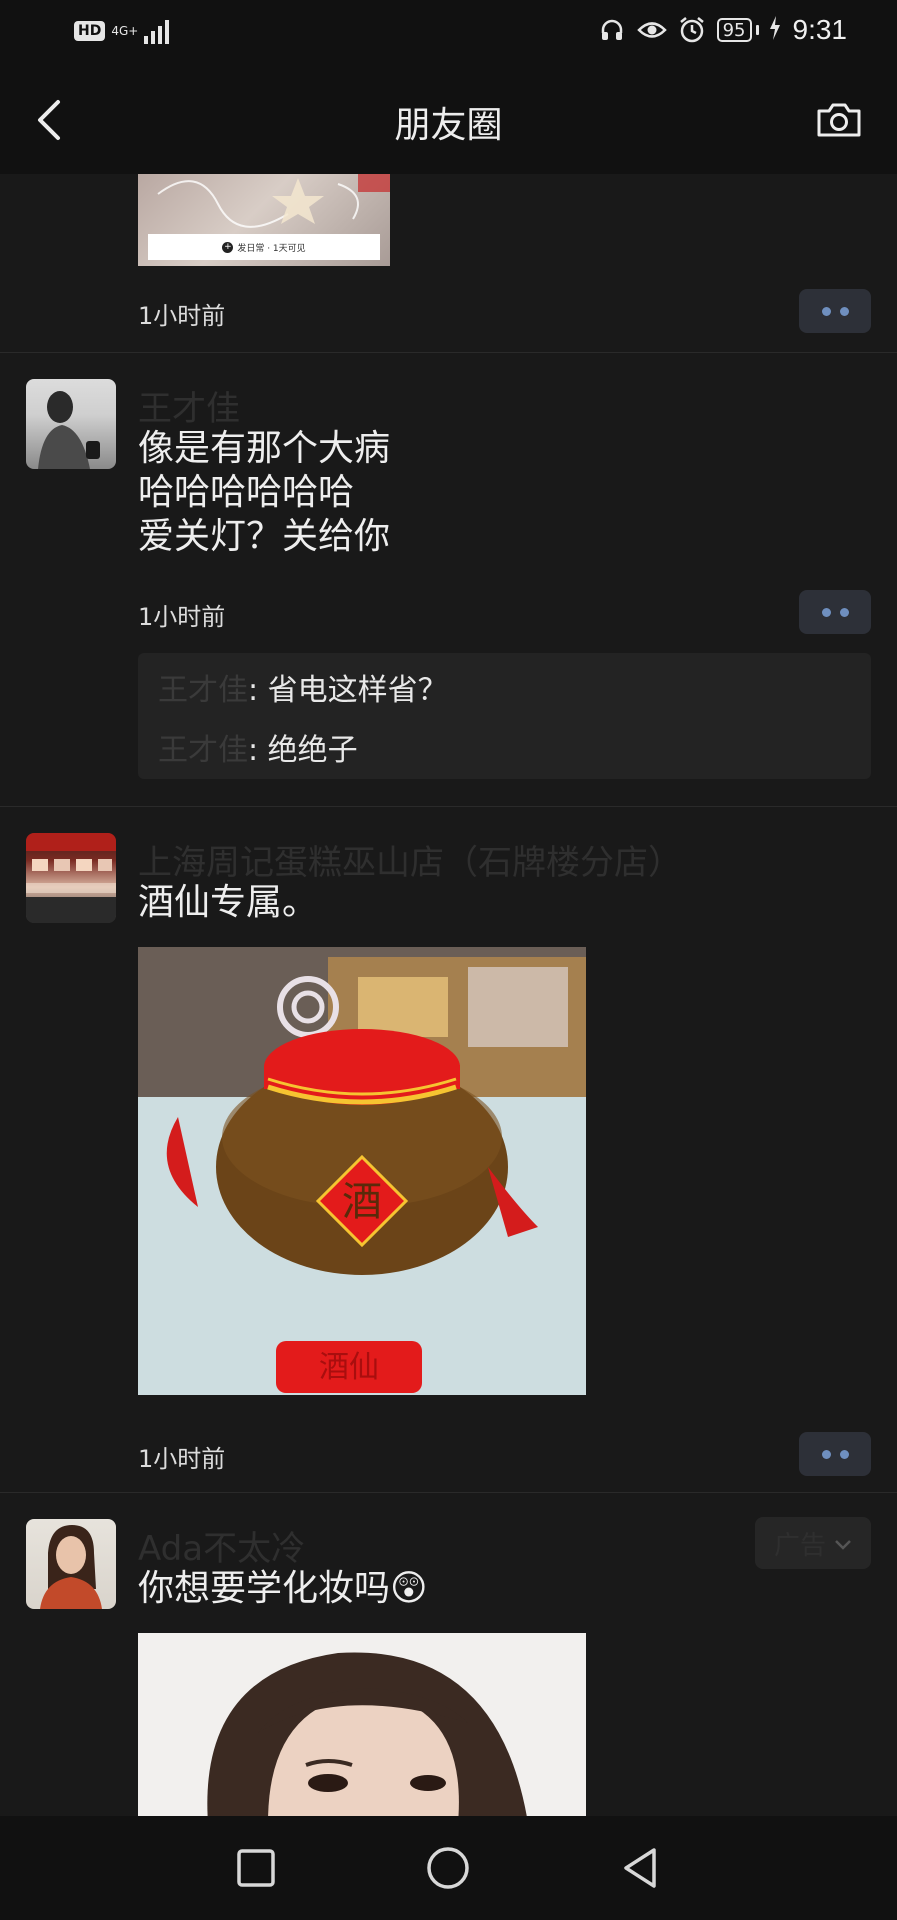 This screenshot has width=897, height=1920. I want to click on post-text-line: 爱关灯？关给你, so click(264, 536).